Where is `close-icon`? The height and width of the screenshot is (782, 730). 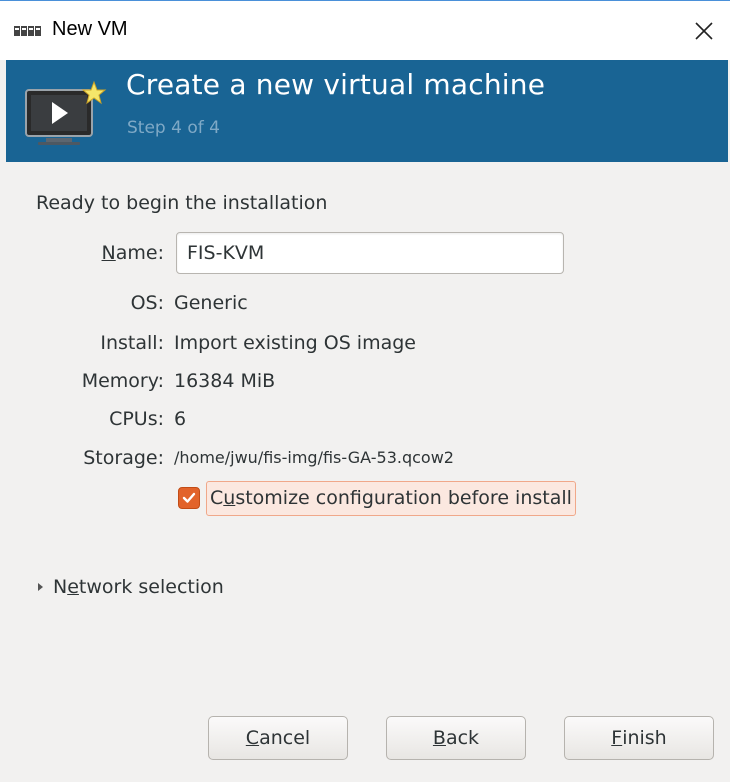 close-icon is located at coordinates (704, 31).